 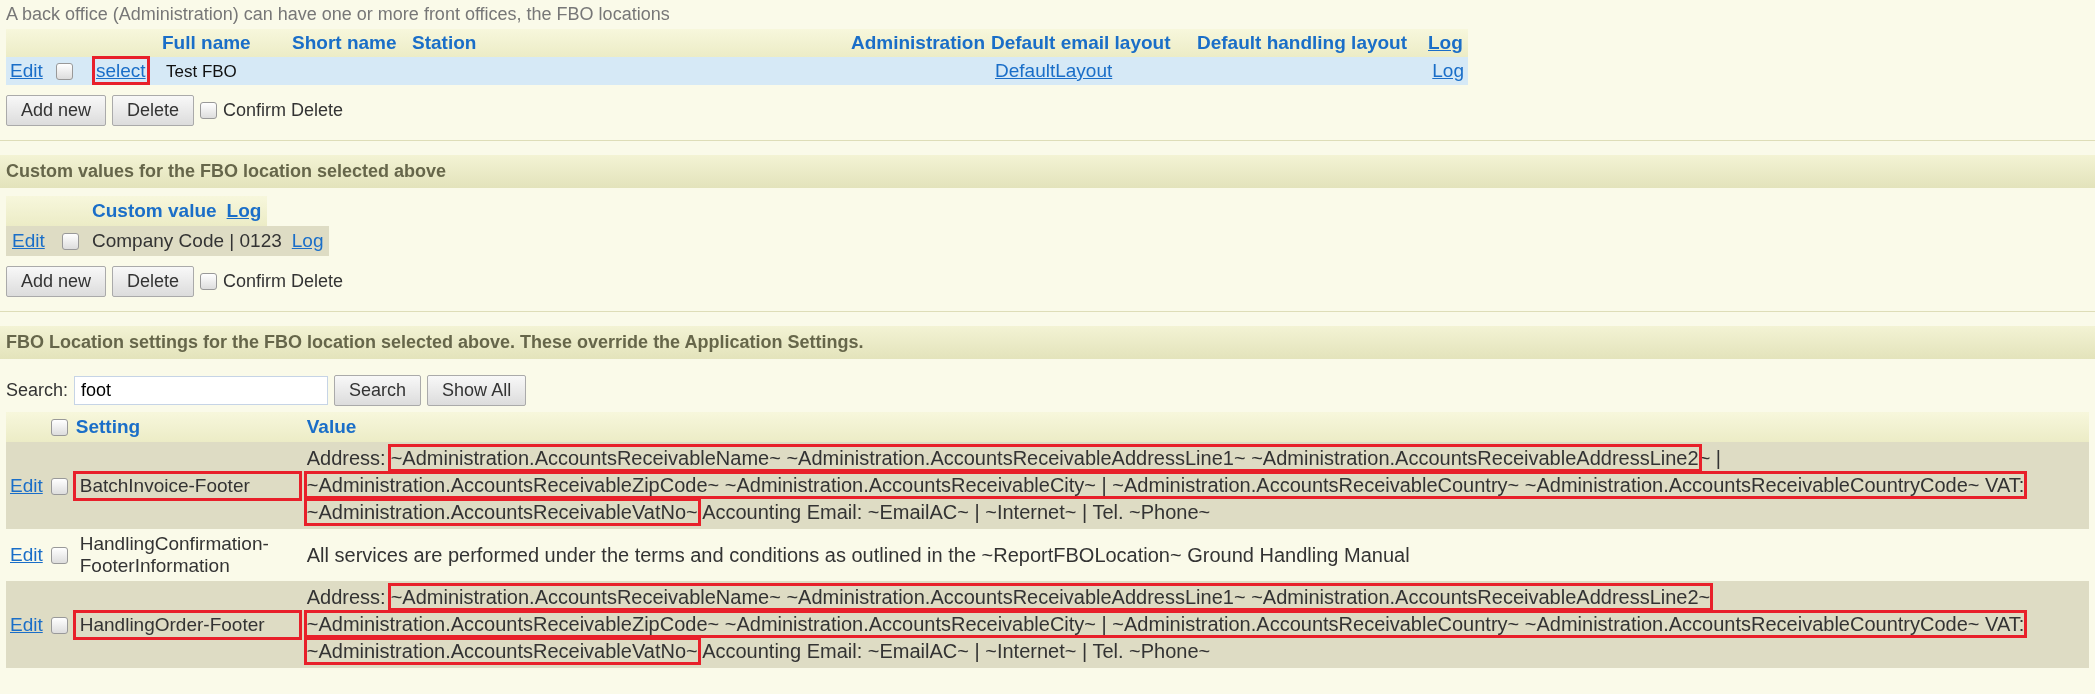 What do you see at coordinates (1081, 42) in the screenshot?
I see `column-header: Default email layout` at bounding box center [1081, 42].